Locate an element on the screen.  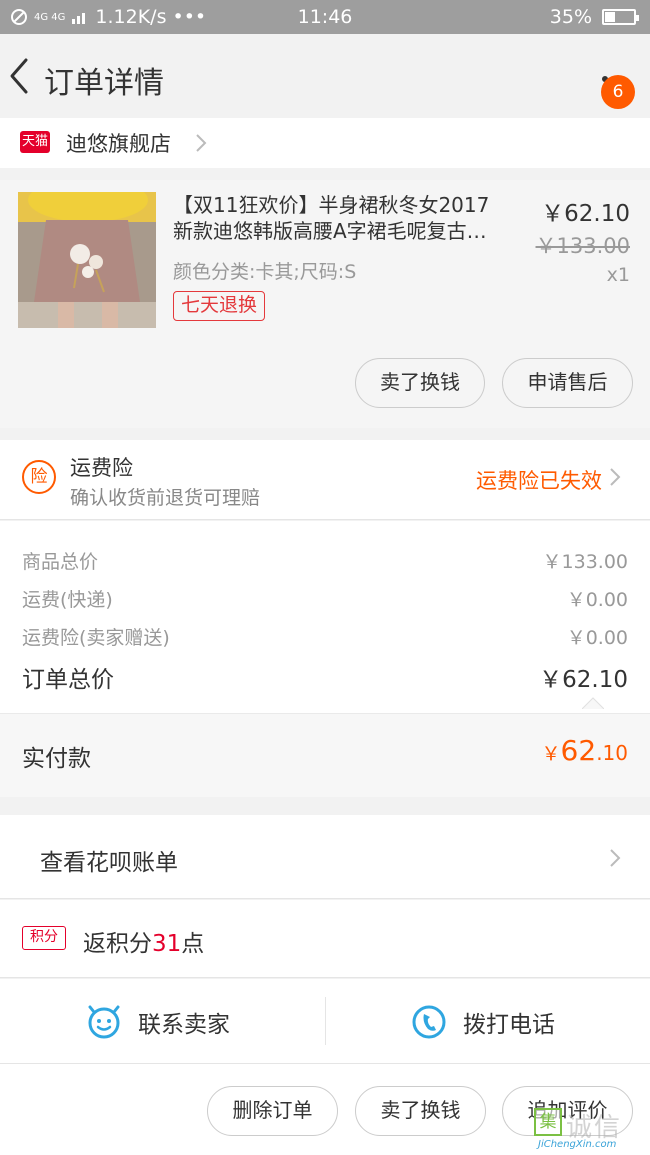
watermark-url: JiChengXin.com is located at coordinates (577, 1144).